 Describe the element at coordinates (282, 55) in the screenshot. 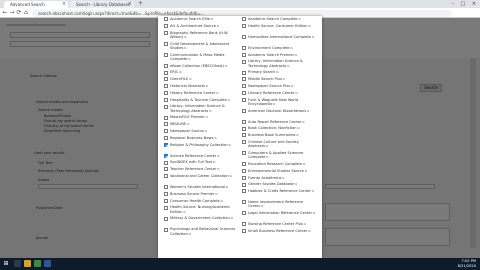

I see `database-label: Academic Search Premier ⧉` at that location.